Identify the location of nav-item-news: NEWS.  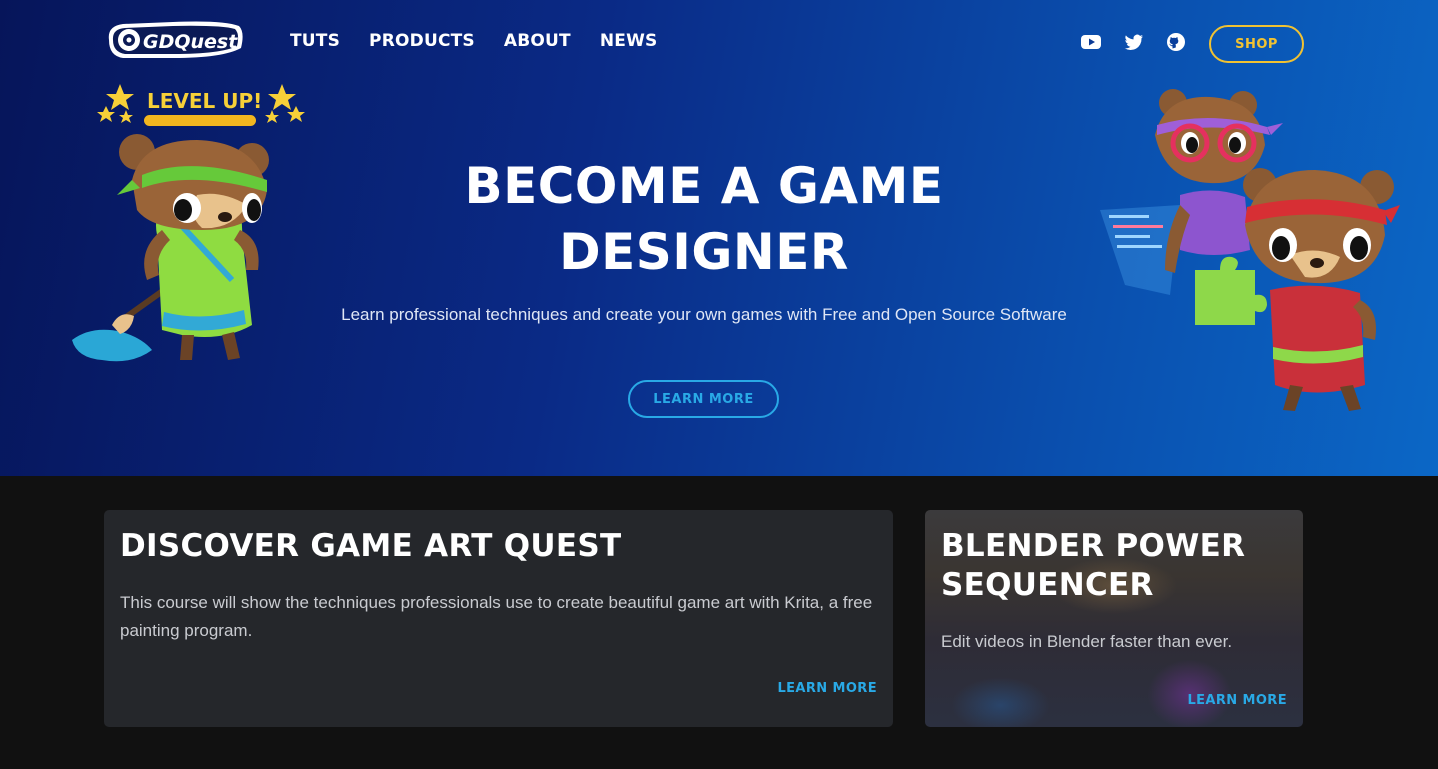
(629, 41).